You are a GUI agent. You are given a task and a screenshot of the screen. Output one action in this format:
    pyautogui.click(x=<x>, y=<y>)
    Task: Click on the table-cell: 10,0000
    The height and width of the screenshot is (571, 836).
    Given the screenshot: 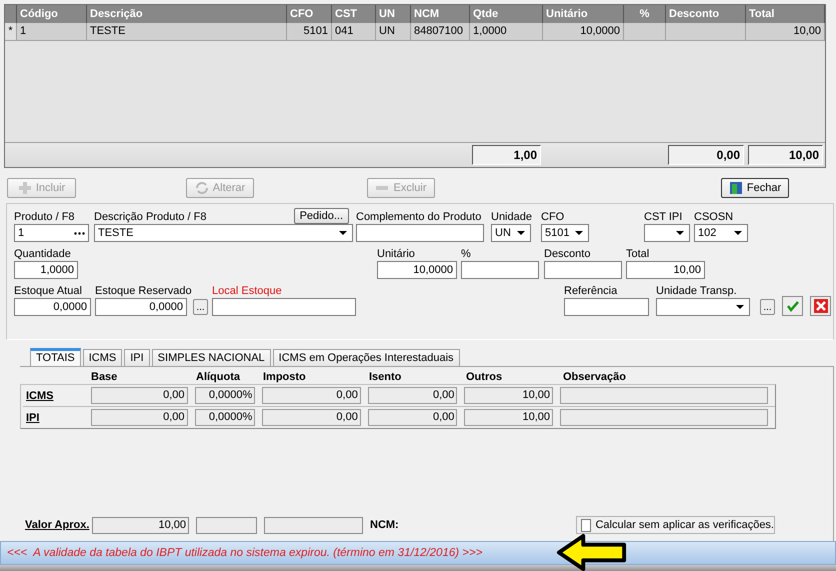 What is the action you would take?
    pyautogui.click(x=583, y=31)
    